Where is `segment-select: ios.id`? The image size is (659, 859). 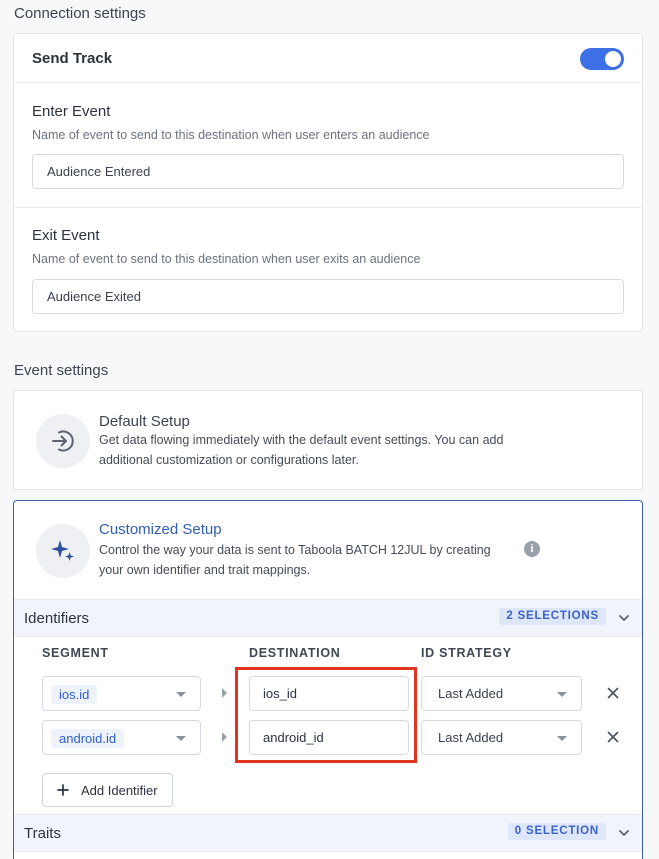 segment-select: ios.id is located at coordinates (121, 693).